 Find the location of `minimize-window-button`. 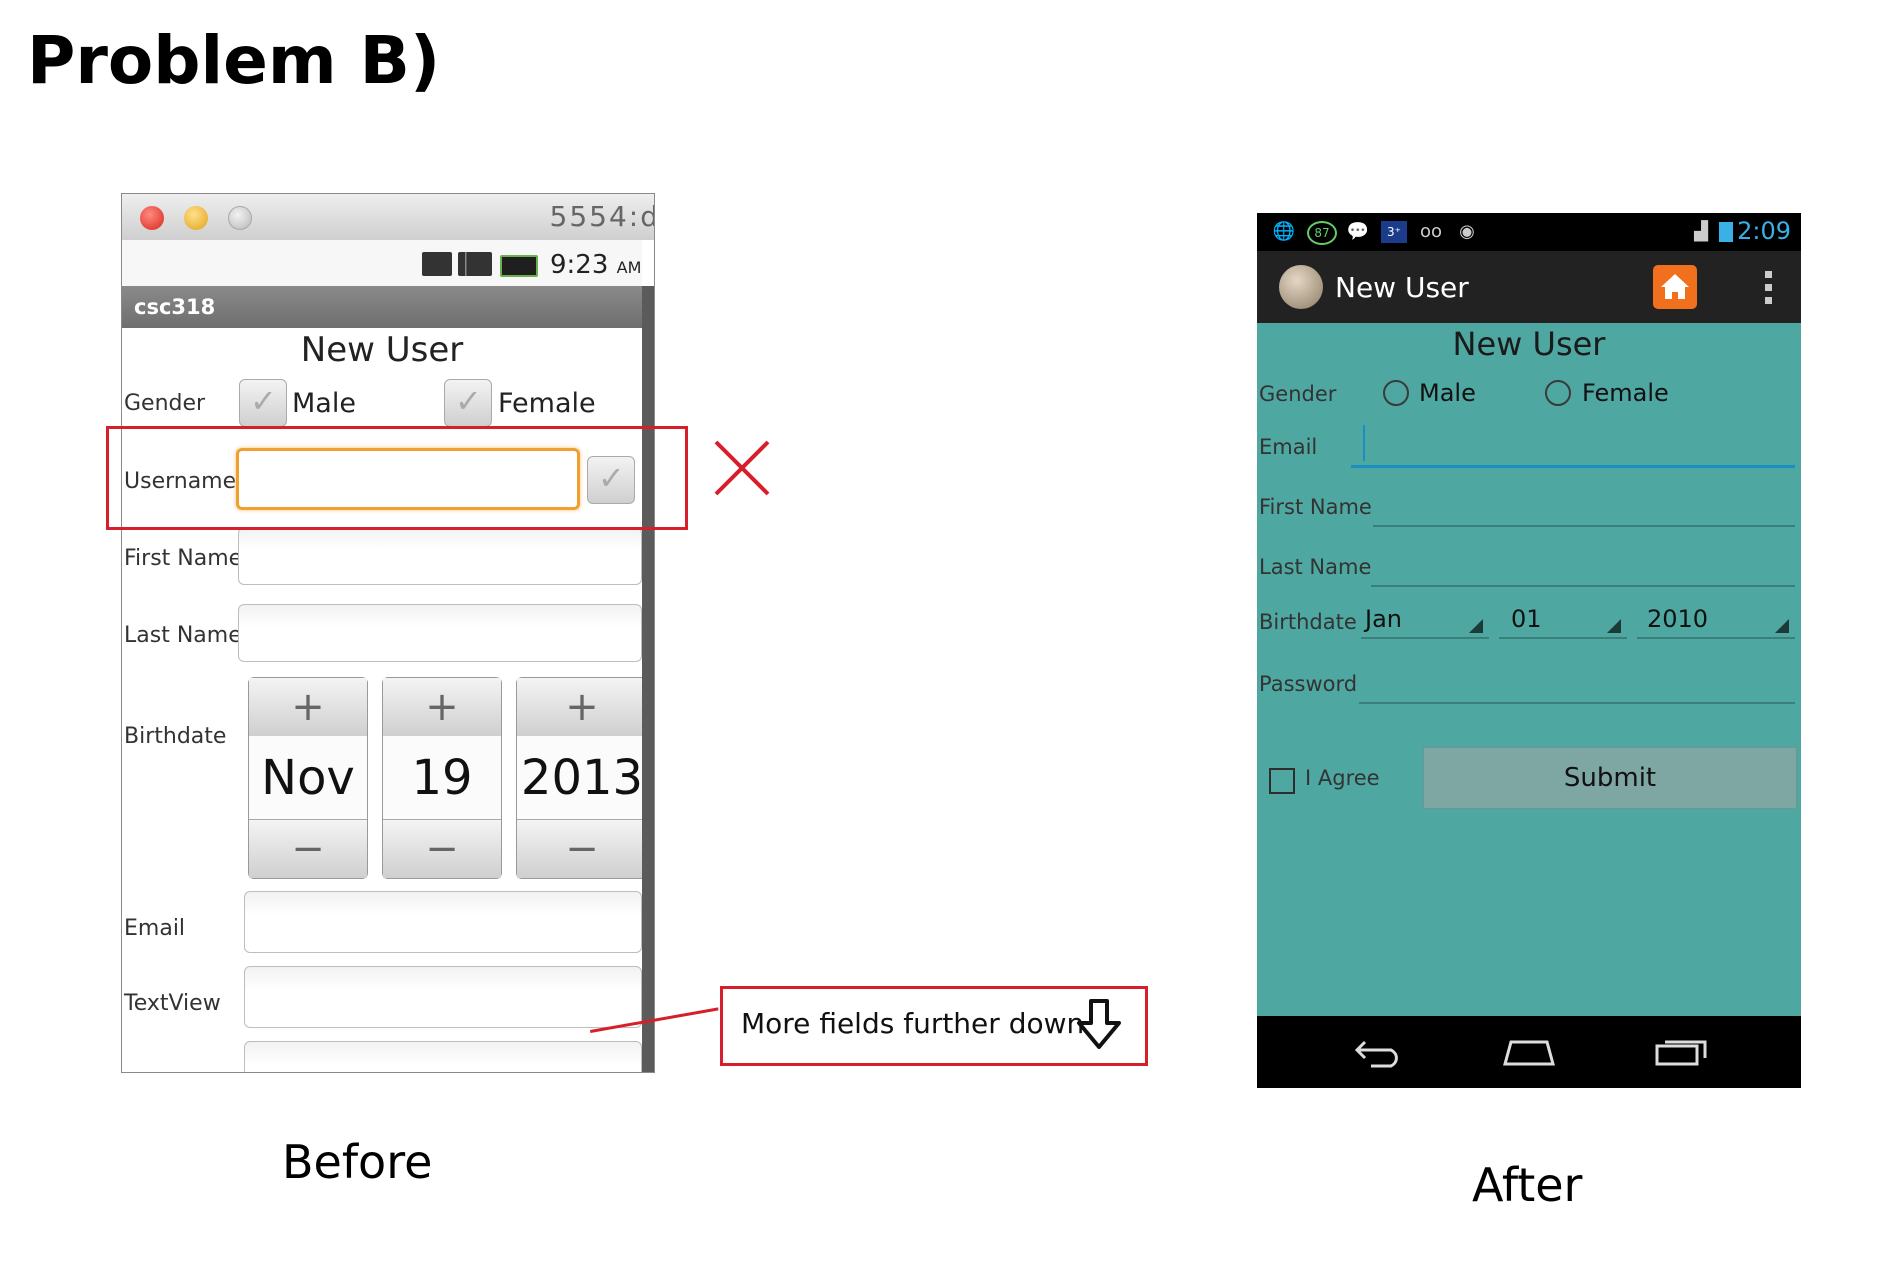

minimize-window-button is located at coordinates (196, 218).